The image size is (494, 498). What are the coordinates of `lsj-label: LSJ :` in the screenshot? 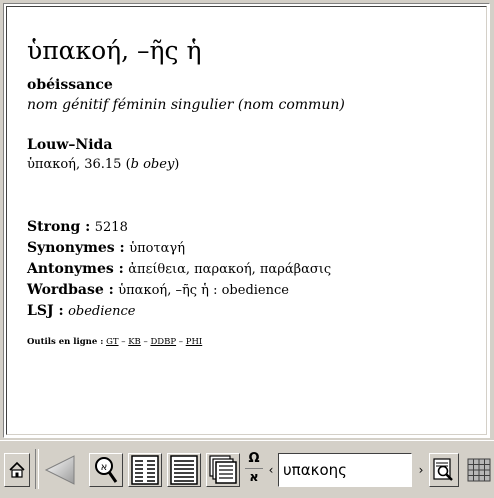 It's located at (45, 311).